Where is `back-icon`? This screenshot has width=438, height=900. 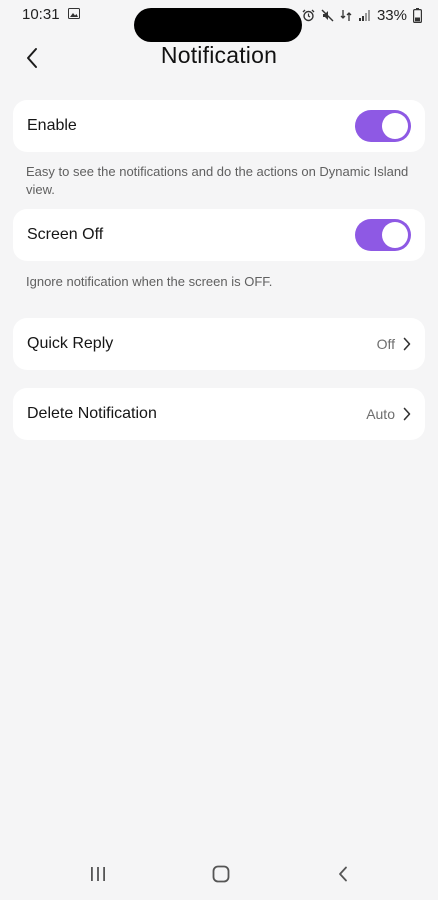 back-icon is located at coordinates (343, 874).